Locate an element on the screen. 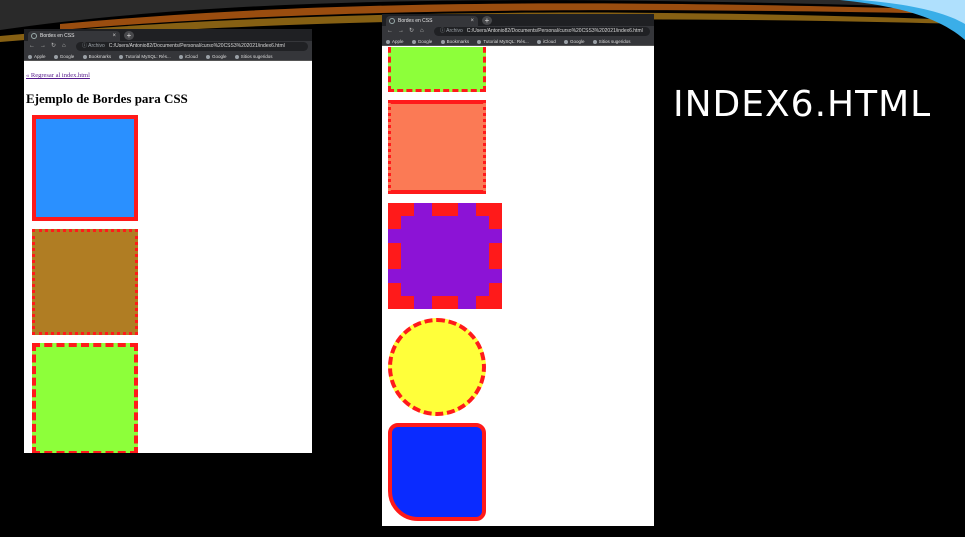  back-to-index-link: « Regresar al index.html is located at coordinates (58, 75).